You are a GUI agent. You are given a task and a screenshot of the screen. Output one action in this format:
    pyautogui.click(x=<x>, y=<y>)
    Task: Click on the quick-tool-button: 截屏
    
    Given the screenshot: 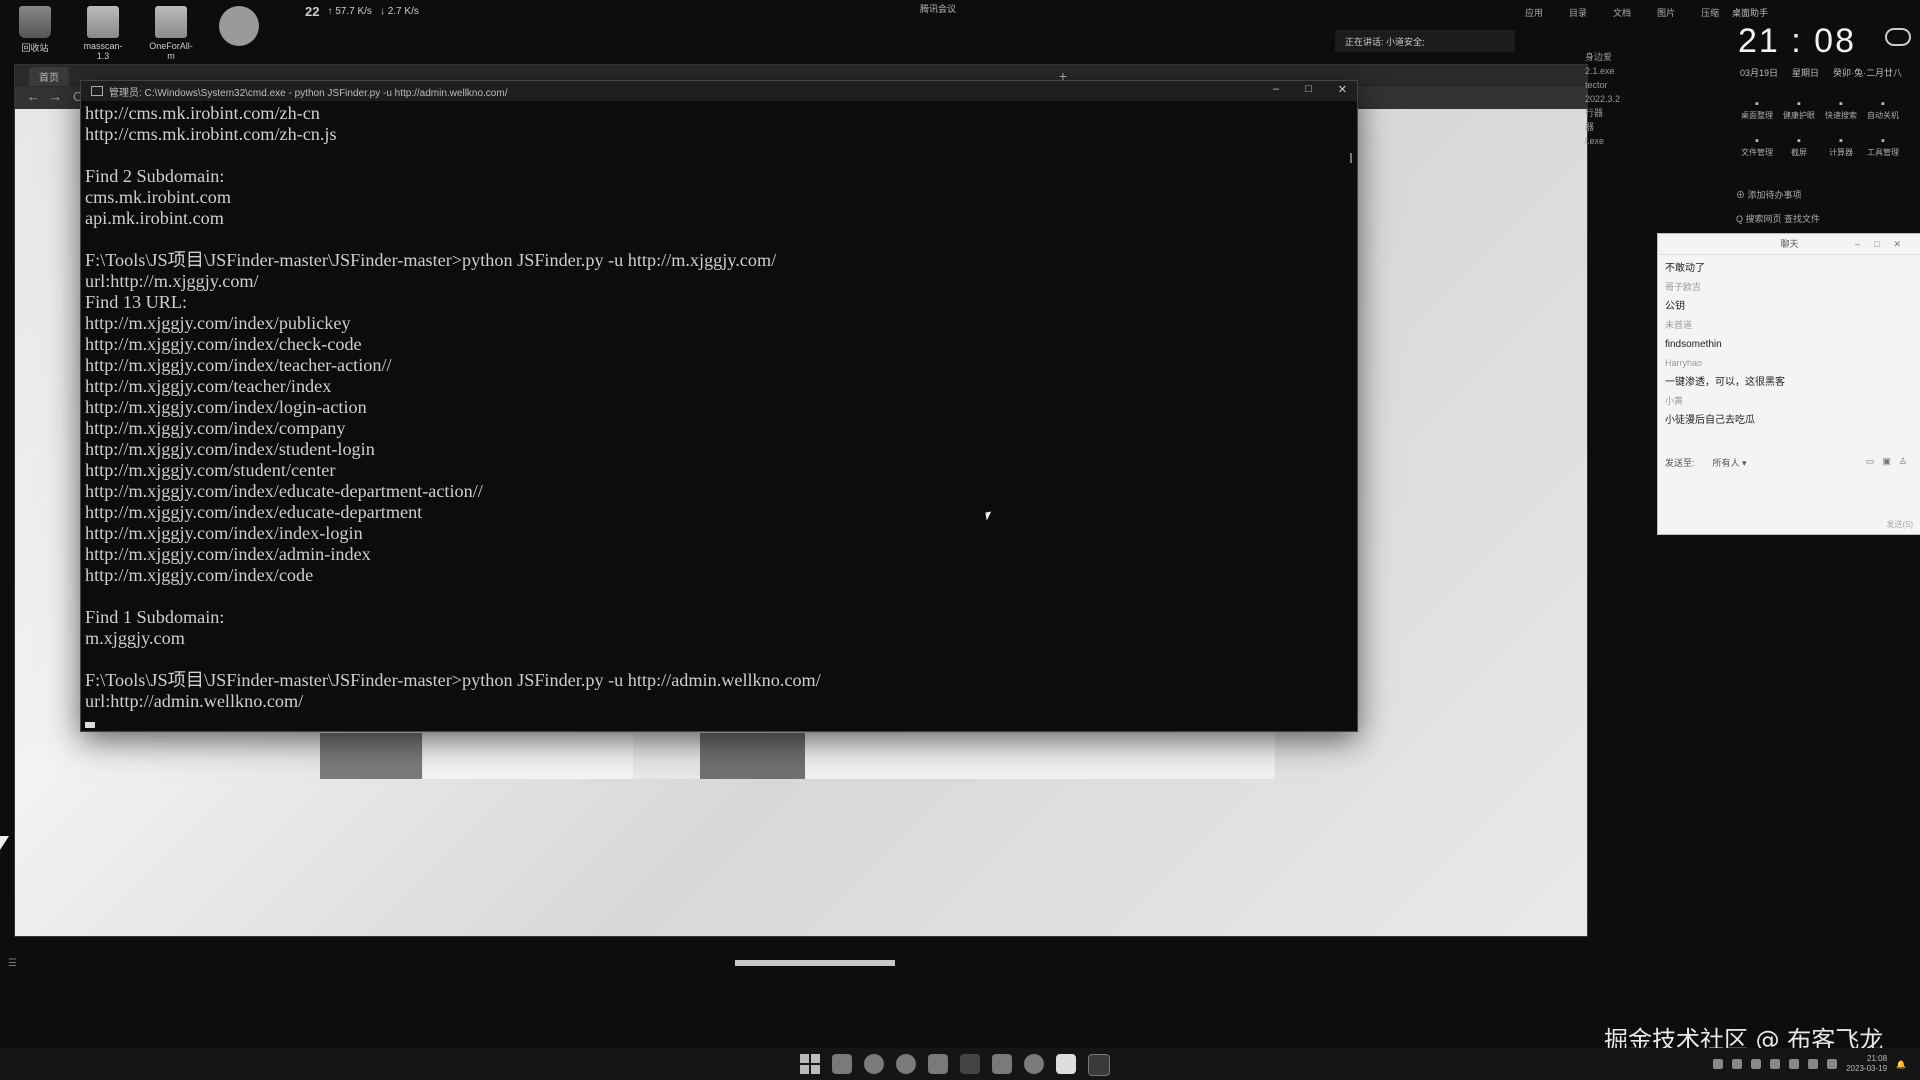 What is the action you would take?
    pyautogui.click(x=1799, y=146)
    